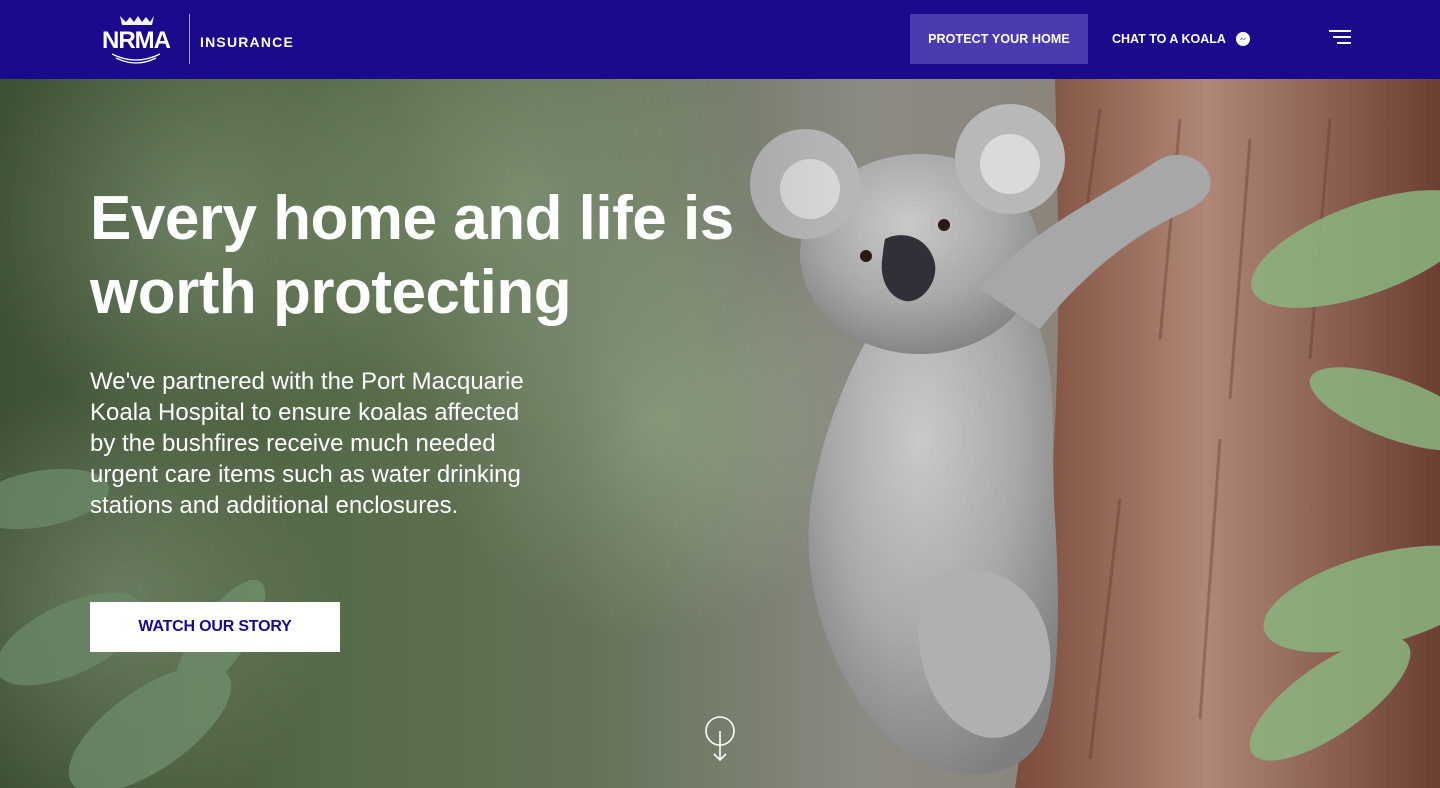 This screenshot has width=1440, height=788. I want to click on scroll-down-icon-svg, so click(720, 739).